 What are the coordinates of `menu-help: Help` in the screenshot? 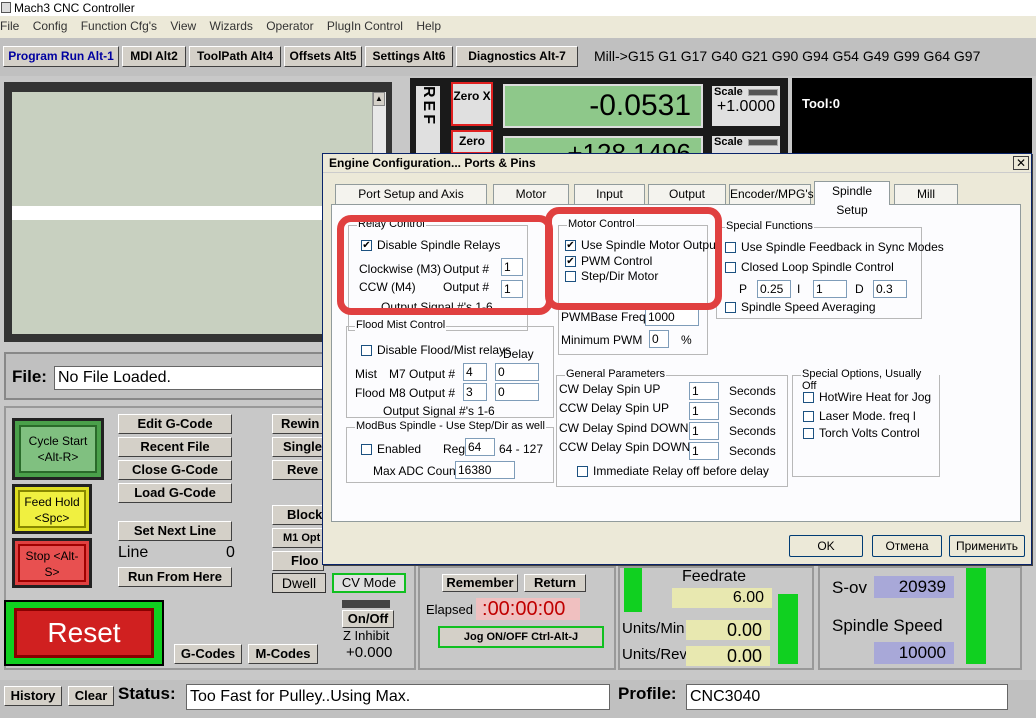 It's located at (428, 26).